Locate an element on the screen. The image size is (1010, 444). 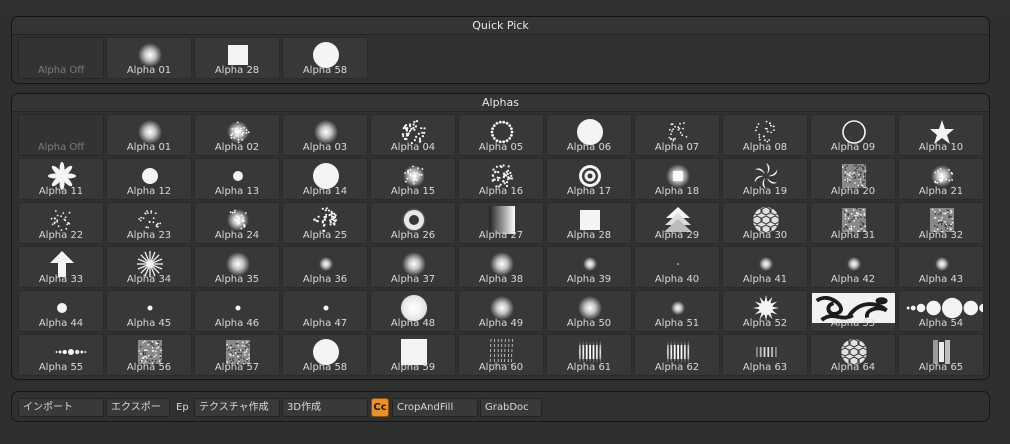
alpha-tile: Alpha 19 is located at coordinates (765, 179).